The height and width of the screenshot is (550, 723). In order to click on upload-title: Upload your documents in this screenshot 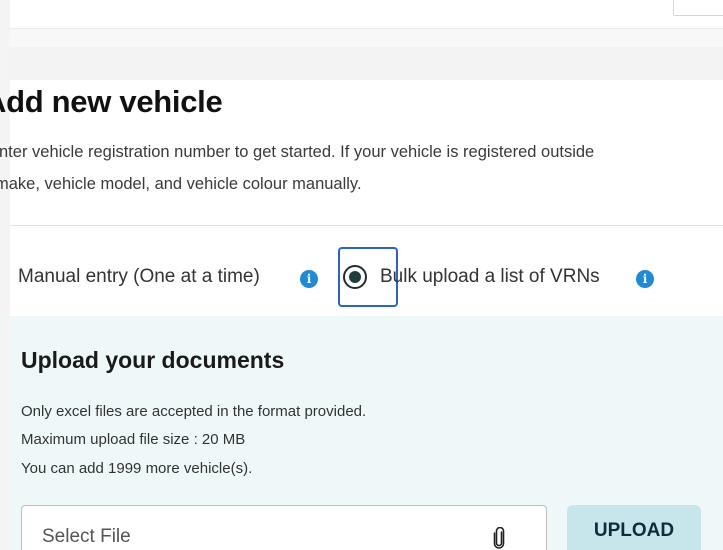, I will do `click(153, 360)`.